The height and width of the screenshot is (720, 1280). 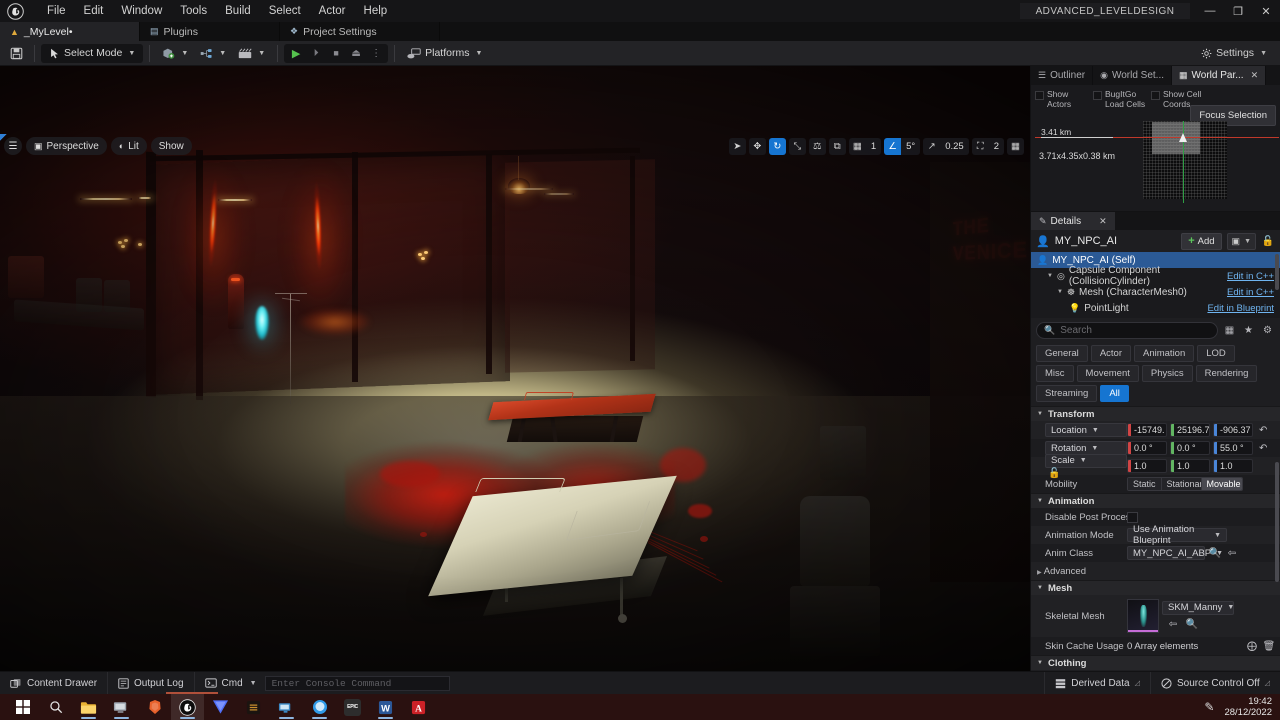 I want to click on menu-help: Help, so click(x=376, y=11).